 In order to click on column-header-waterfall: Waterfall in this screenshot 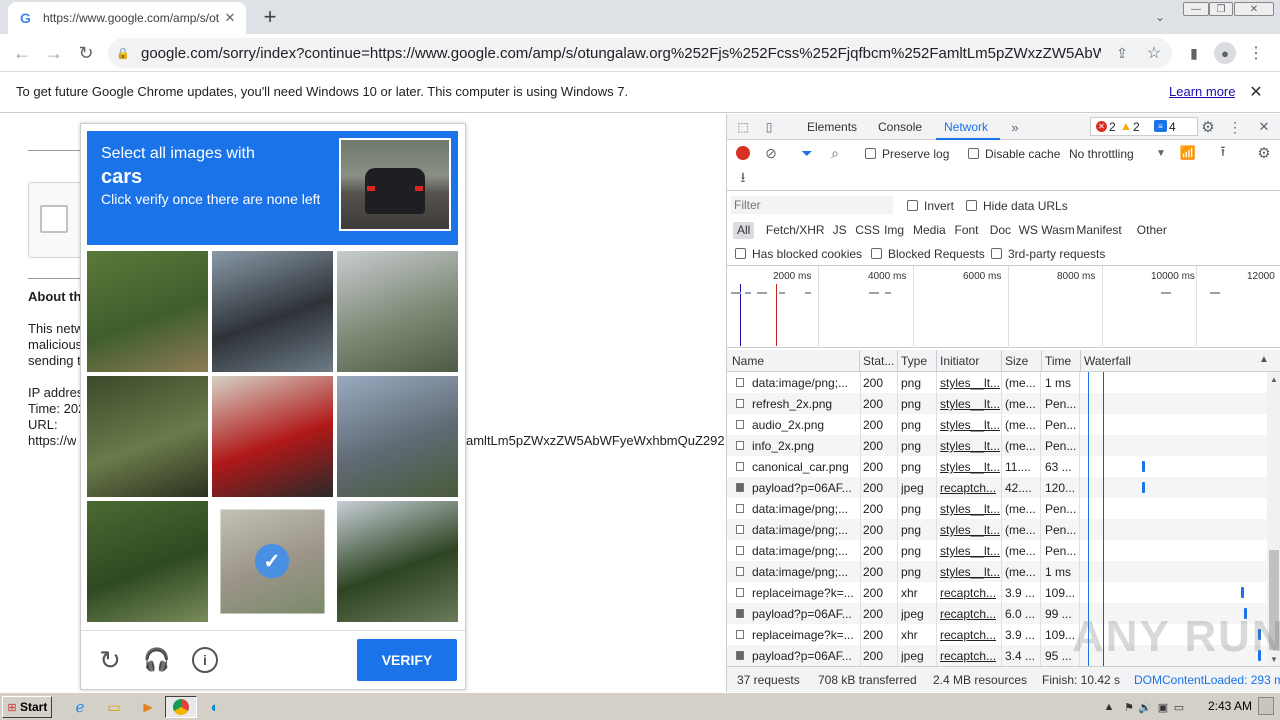, I will do `click(1107, 361)`.